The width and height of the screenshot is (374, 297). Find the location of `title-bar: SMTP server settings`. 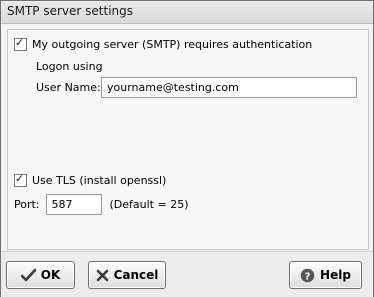

title-bar: SMTP server settings is located at coordinates (187, 12).